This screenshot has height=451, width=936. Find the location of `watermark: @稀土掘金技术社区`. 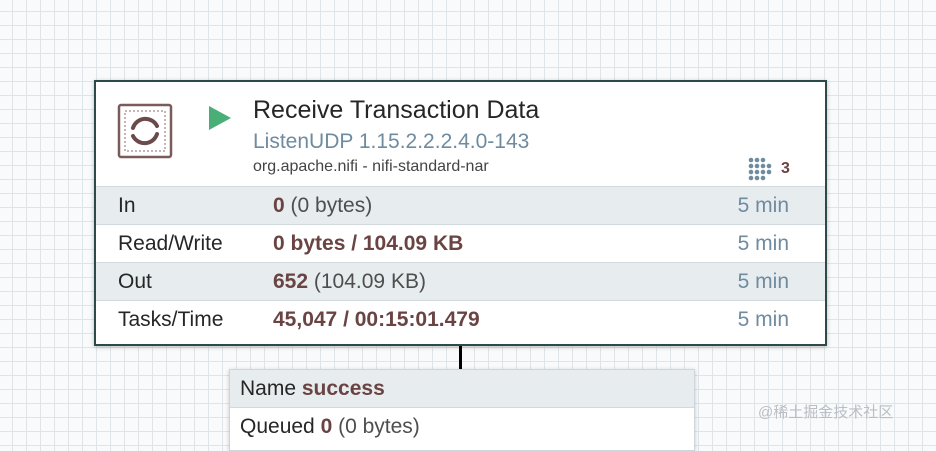

watermark: @稀土掘金技术社区 is located at coordinates (826, 412).